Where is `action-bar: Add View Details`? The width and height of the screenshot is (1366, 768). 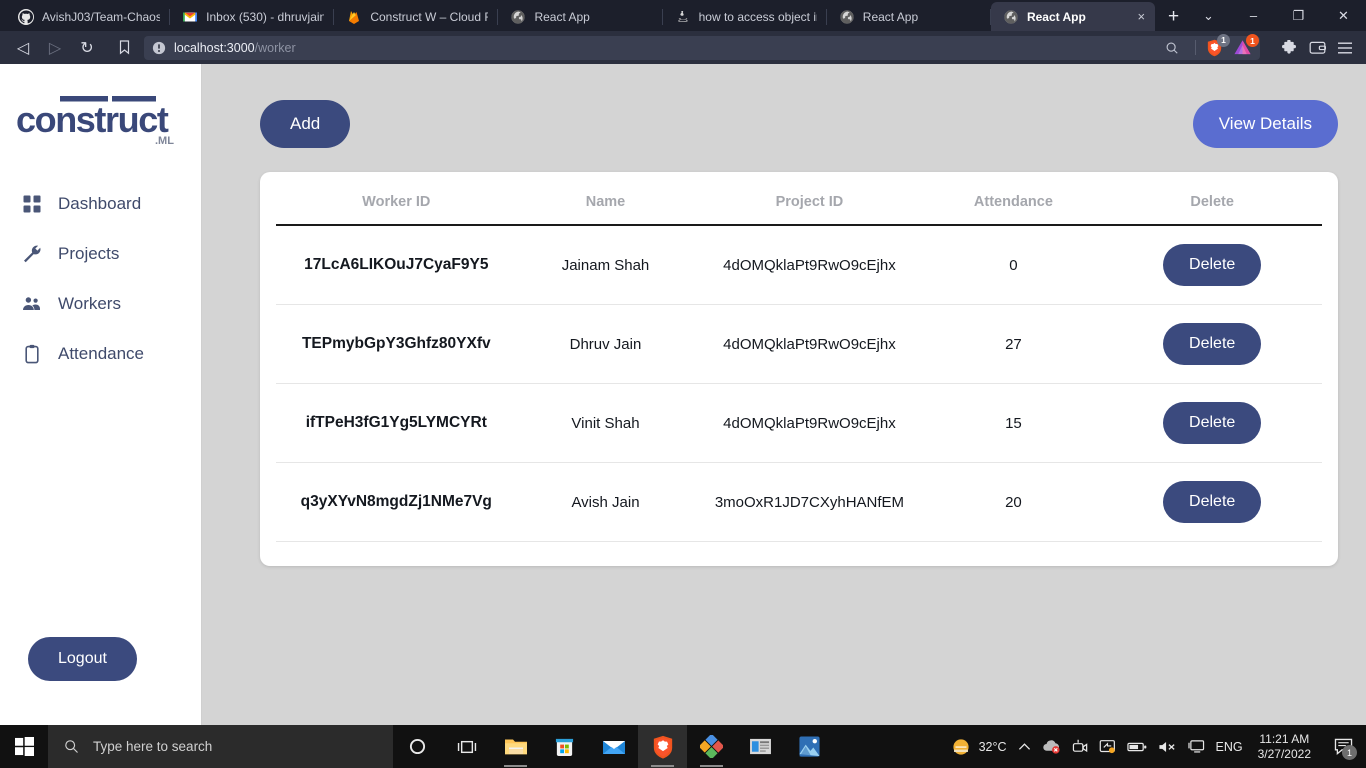 action-bar: Add View Details is located at coordinates (799, 124).